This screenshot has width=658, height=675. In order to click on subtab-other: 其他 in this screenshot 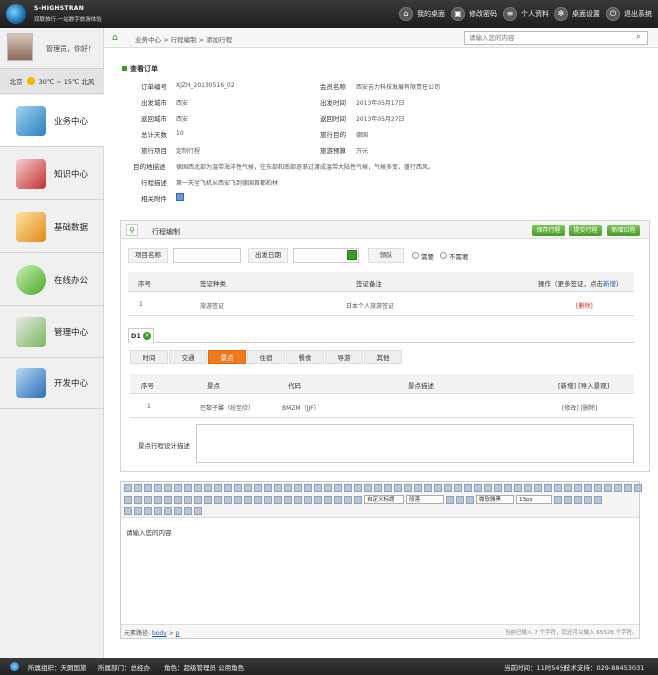, I will do `click(383, 357)`.